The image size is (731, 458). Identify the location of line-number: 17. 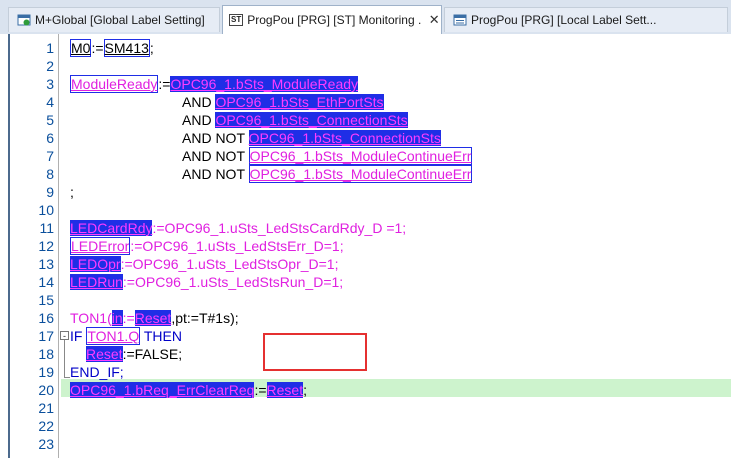
(46, 336).